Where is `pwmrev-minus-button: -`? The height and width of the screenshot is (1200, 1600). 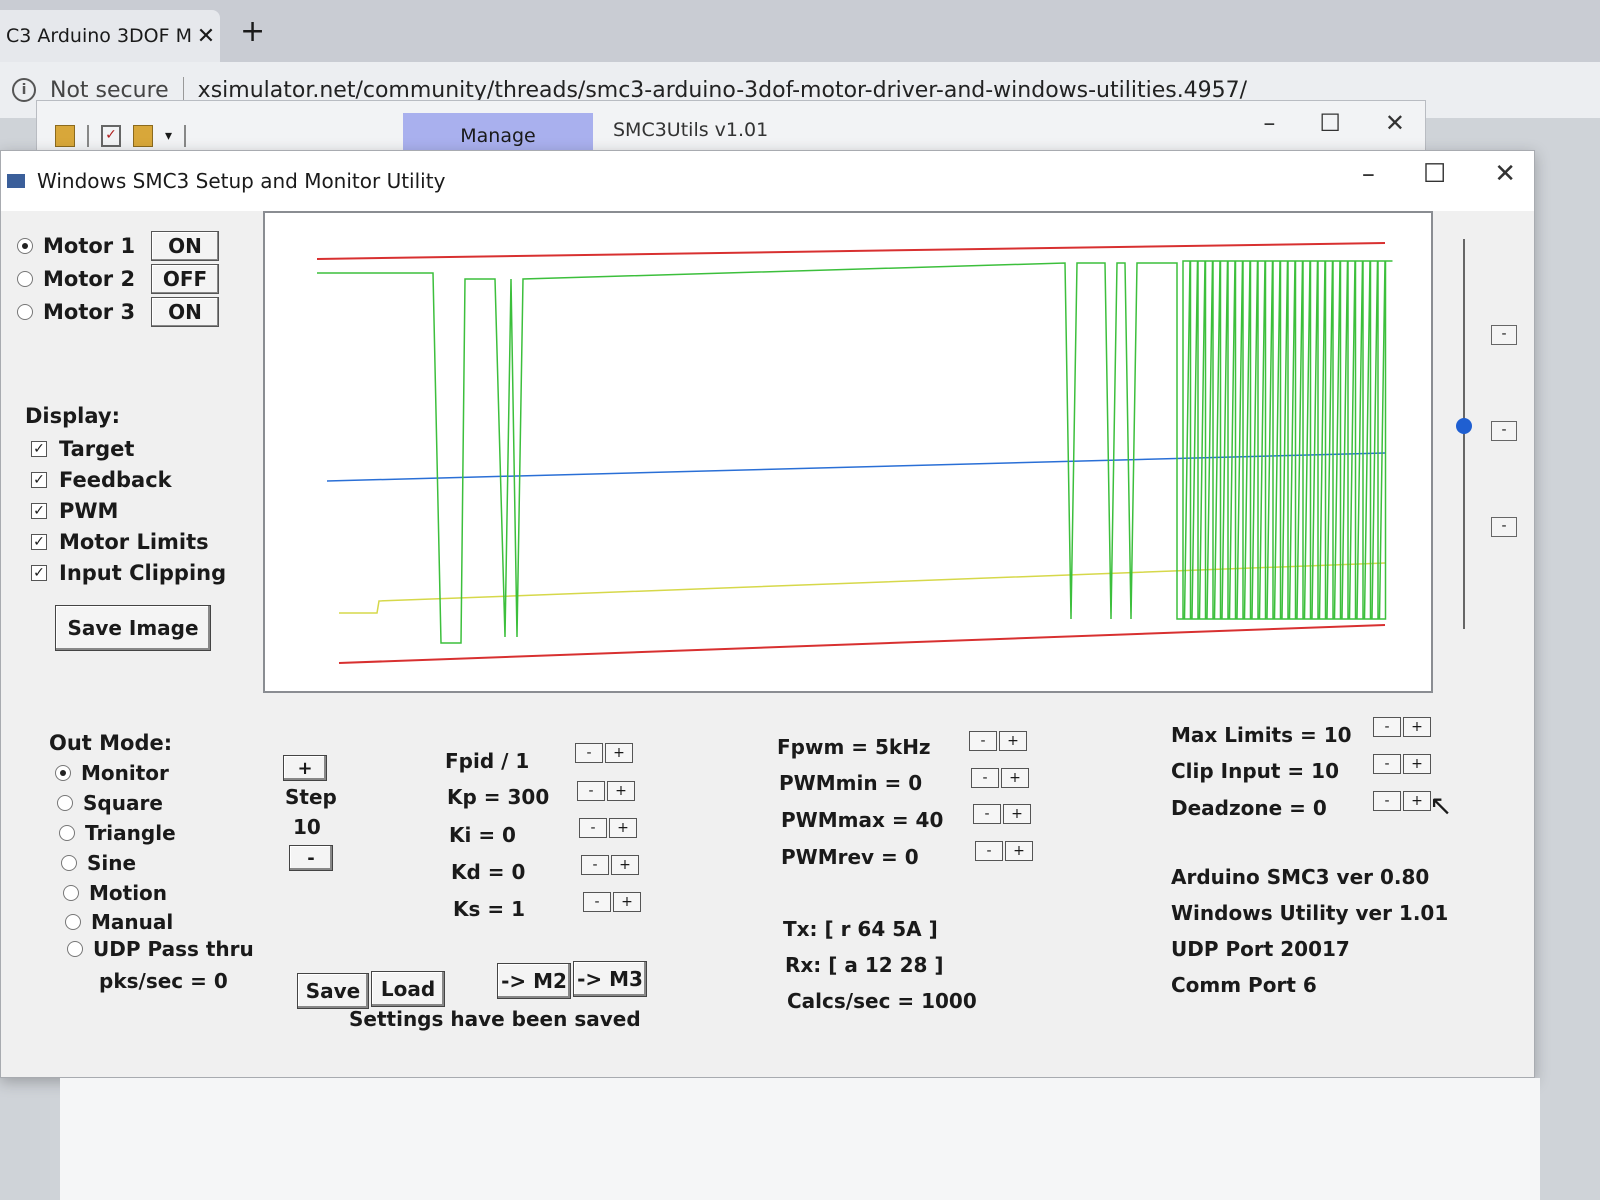
pwmrev-minus-button: - is located at coordinates (989, 851).